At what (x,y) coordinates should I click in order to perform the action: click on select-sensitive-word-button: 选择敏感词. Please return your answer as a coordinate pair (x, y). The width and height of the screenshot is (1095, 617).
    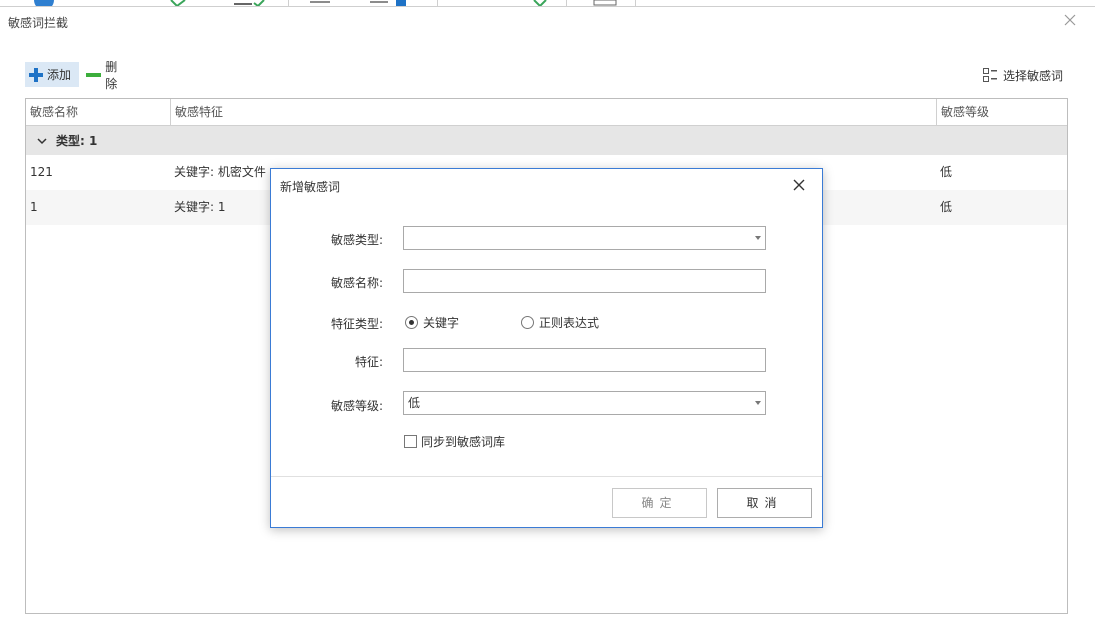
    Looking at the image, I should click on (1022, 75).